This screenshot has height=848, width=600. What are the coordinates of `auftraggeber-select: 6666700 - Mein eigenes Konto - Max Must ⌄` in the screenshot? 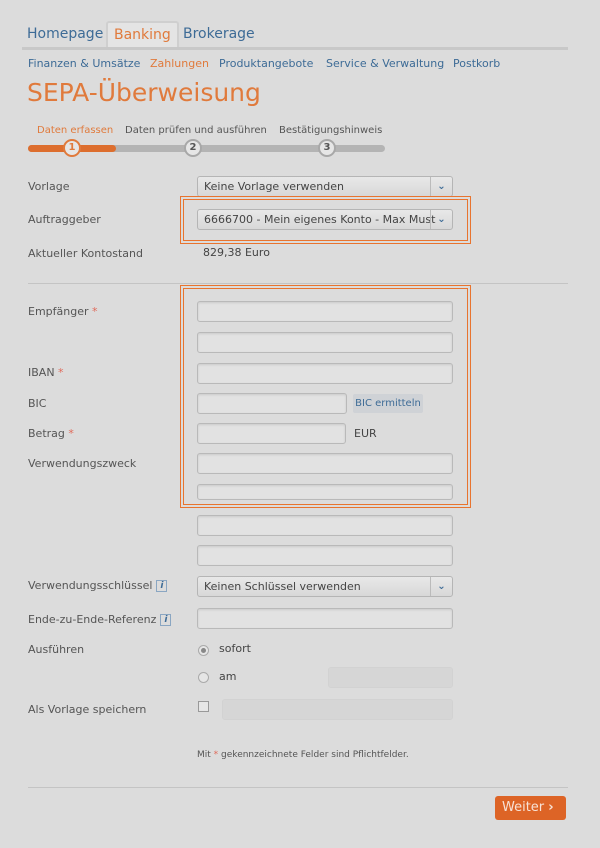 It's located at (325, 219).